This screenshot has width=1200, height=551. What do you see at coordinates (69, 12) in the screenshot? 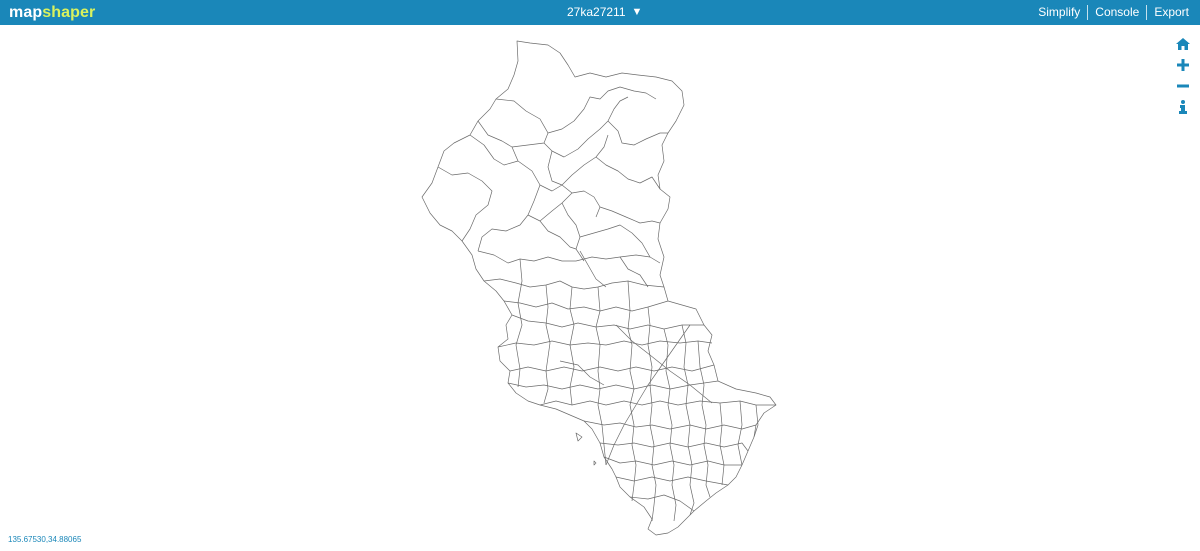
I see `logo-text-suffix: shaper` at bounding box center [69, 12].